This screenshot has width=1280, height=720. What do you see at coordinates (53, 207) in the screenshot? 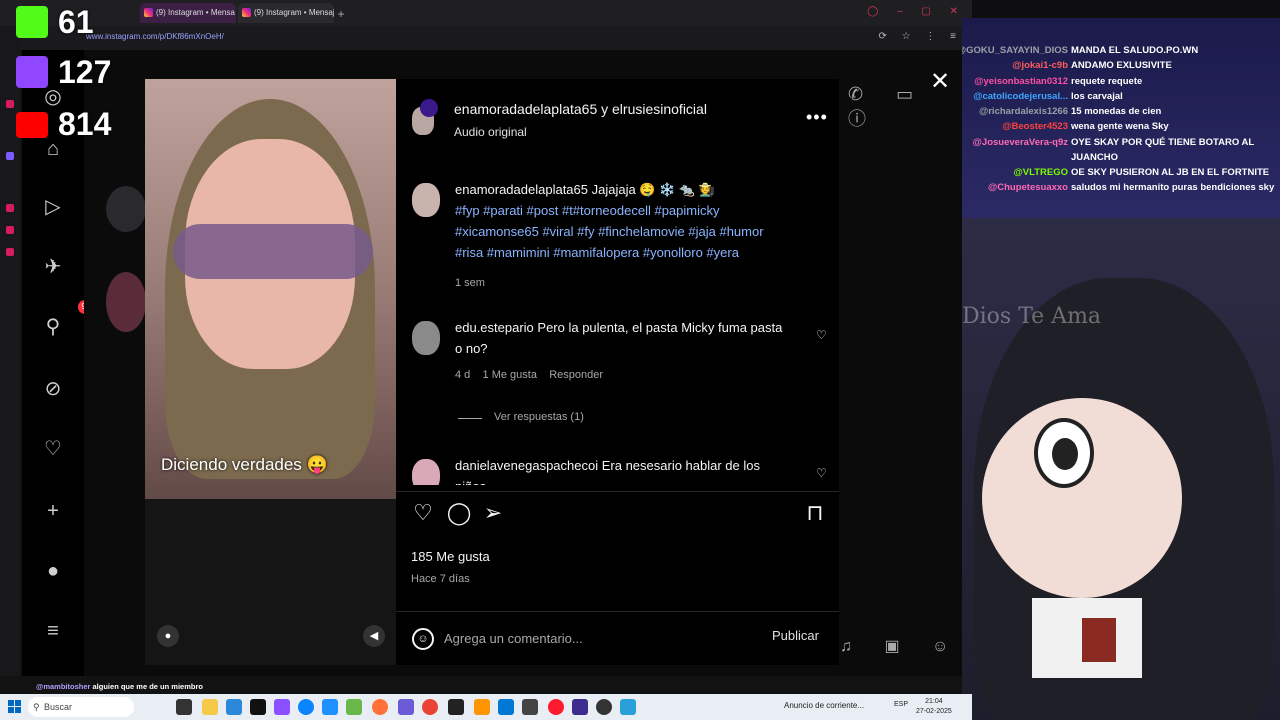
I see `reels-icon: ▷` at bounding box center [53, 207].